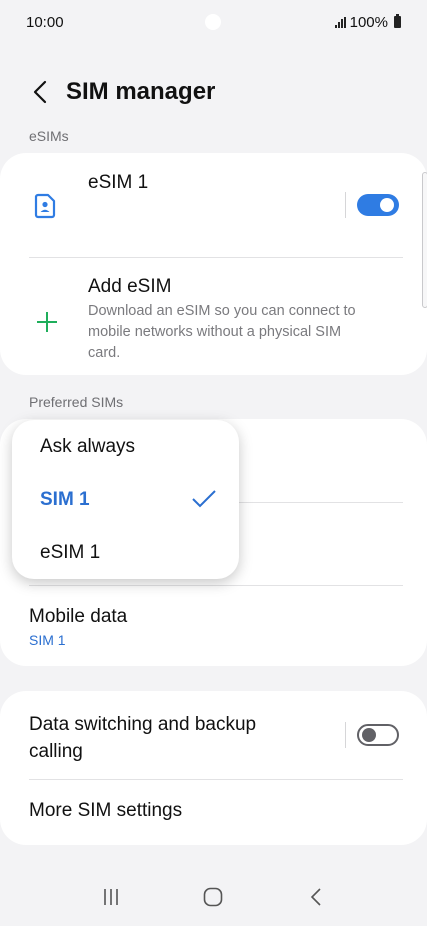 The image size is (427, 926). I want to click on data-switching-title: Data switching and backup calling, so click(142, 738).